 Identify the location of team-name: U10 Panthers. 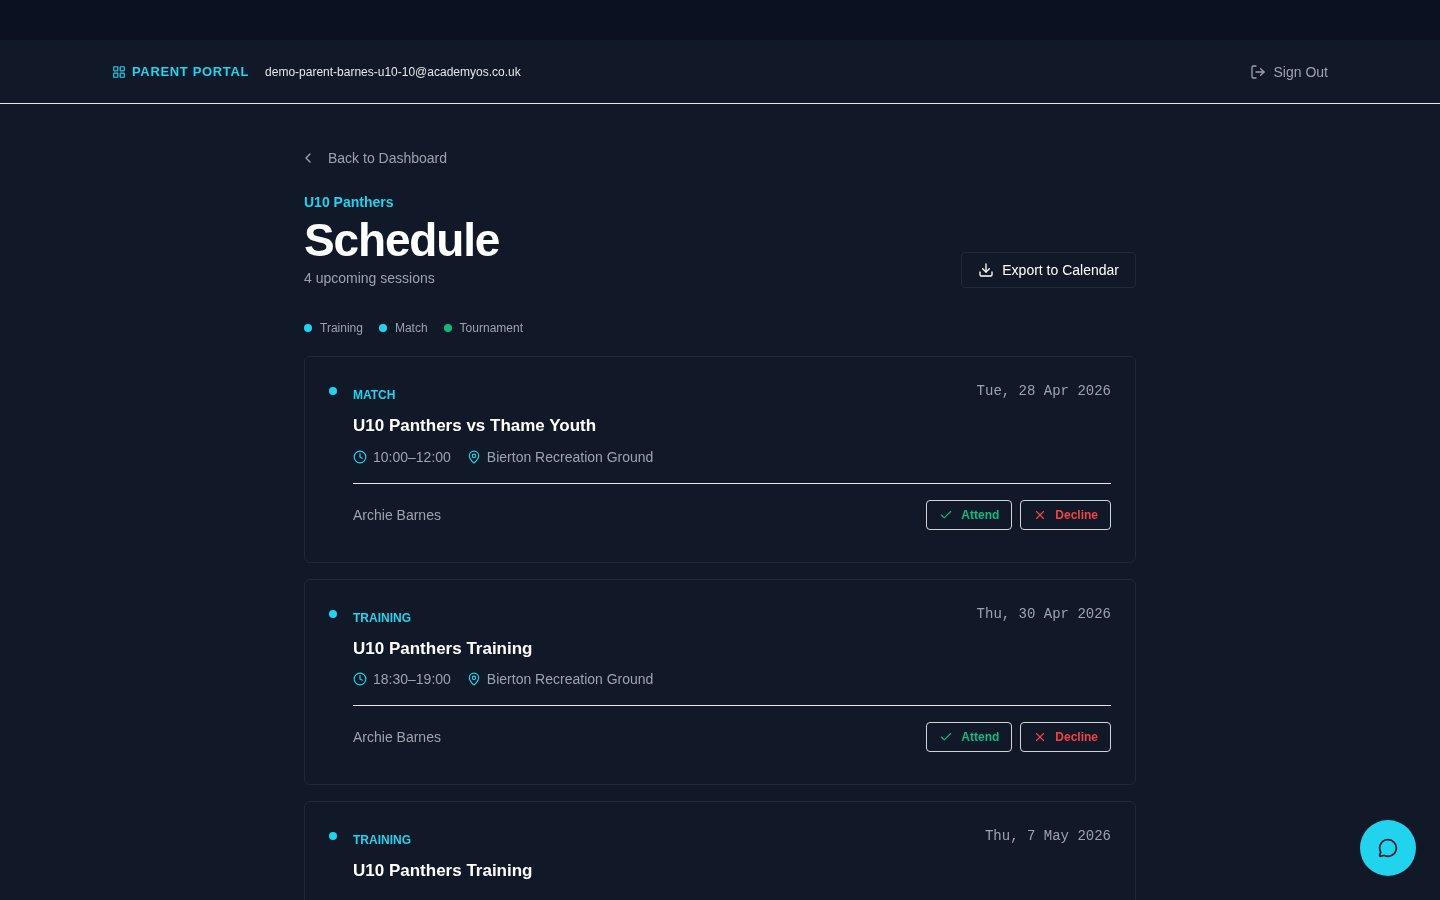
(349, 202).